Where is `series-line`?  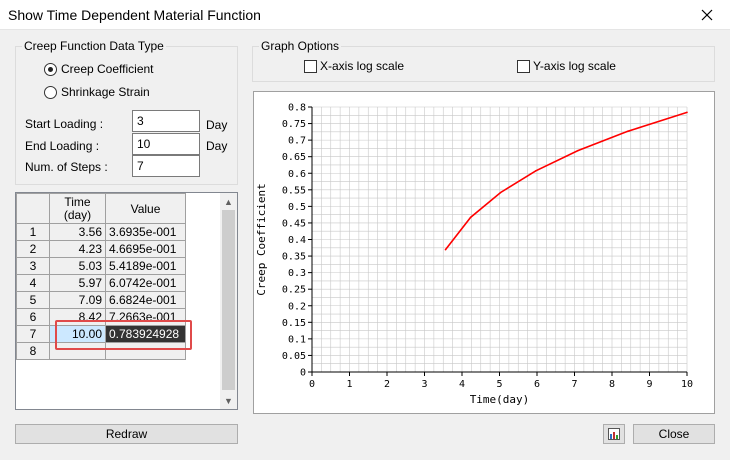
series-line is located at coordinates (566, 181).